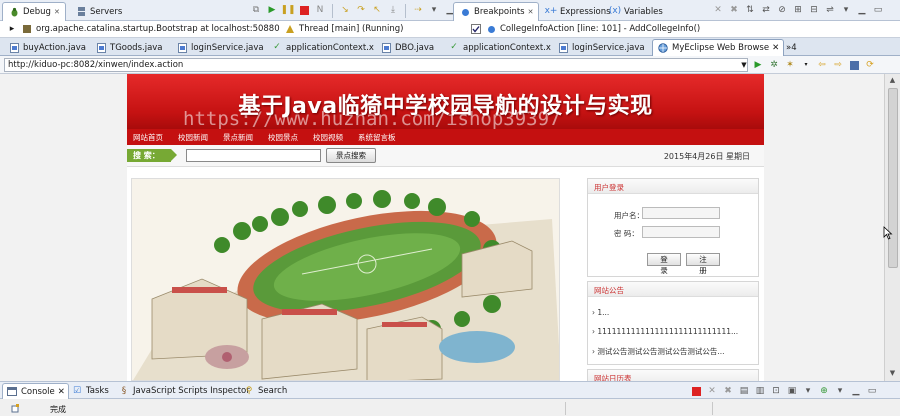 The image size is (900, 416). Describe the element at coordinates (361, 10) in the screenshot. I see `step-over-icon: ↷` at that location.